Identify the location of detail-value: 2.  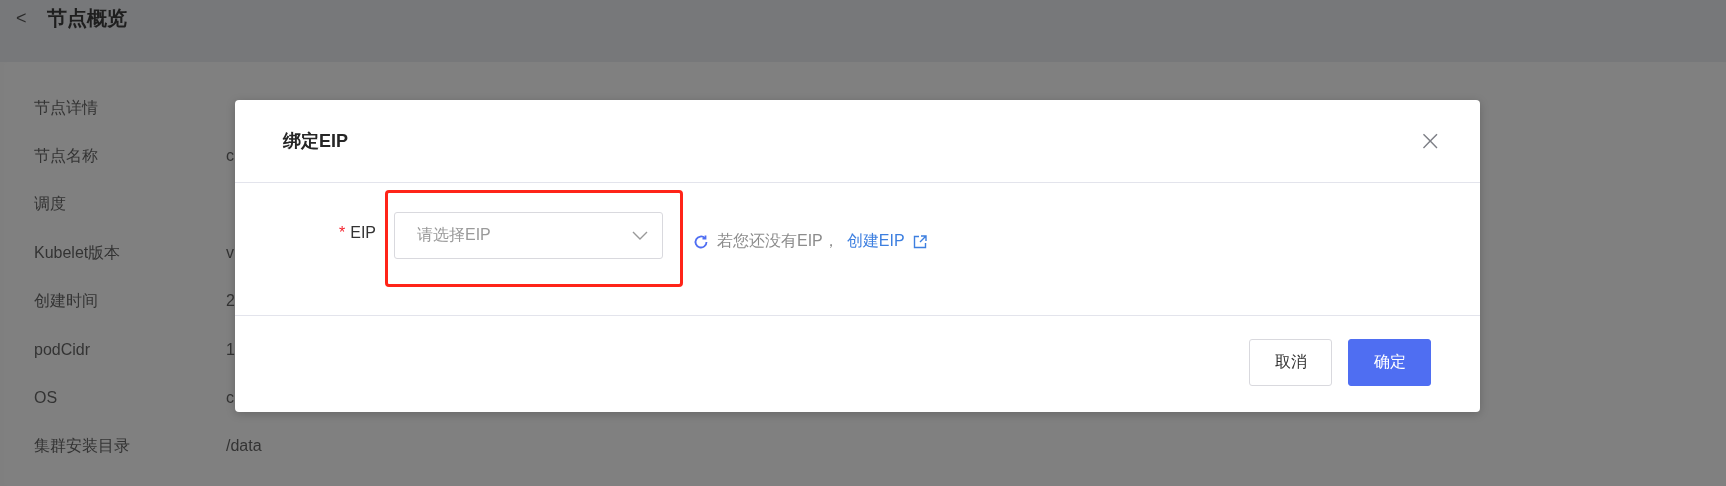
(230, 301).